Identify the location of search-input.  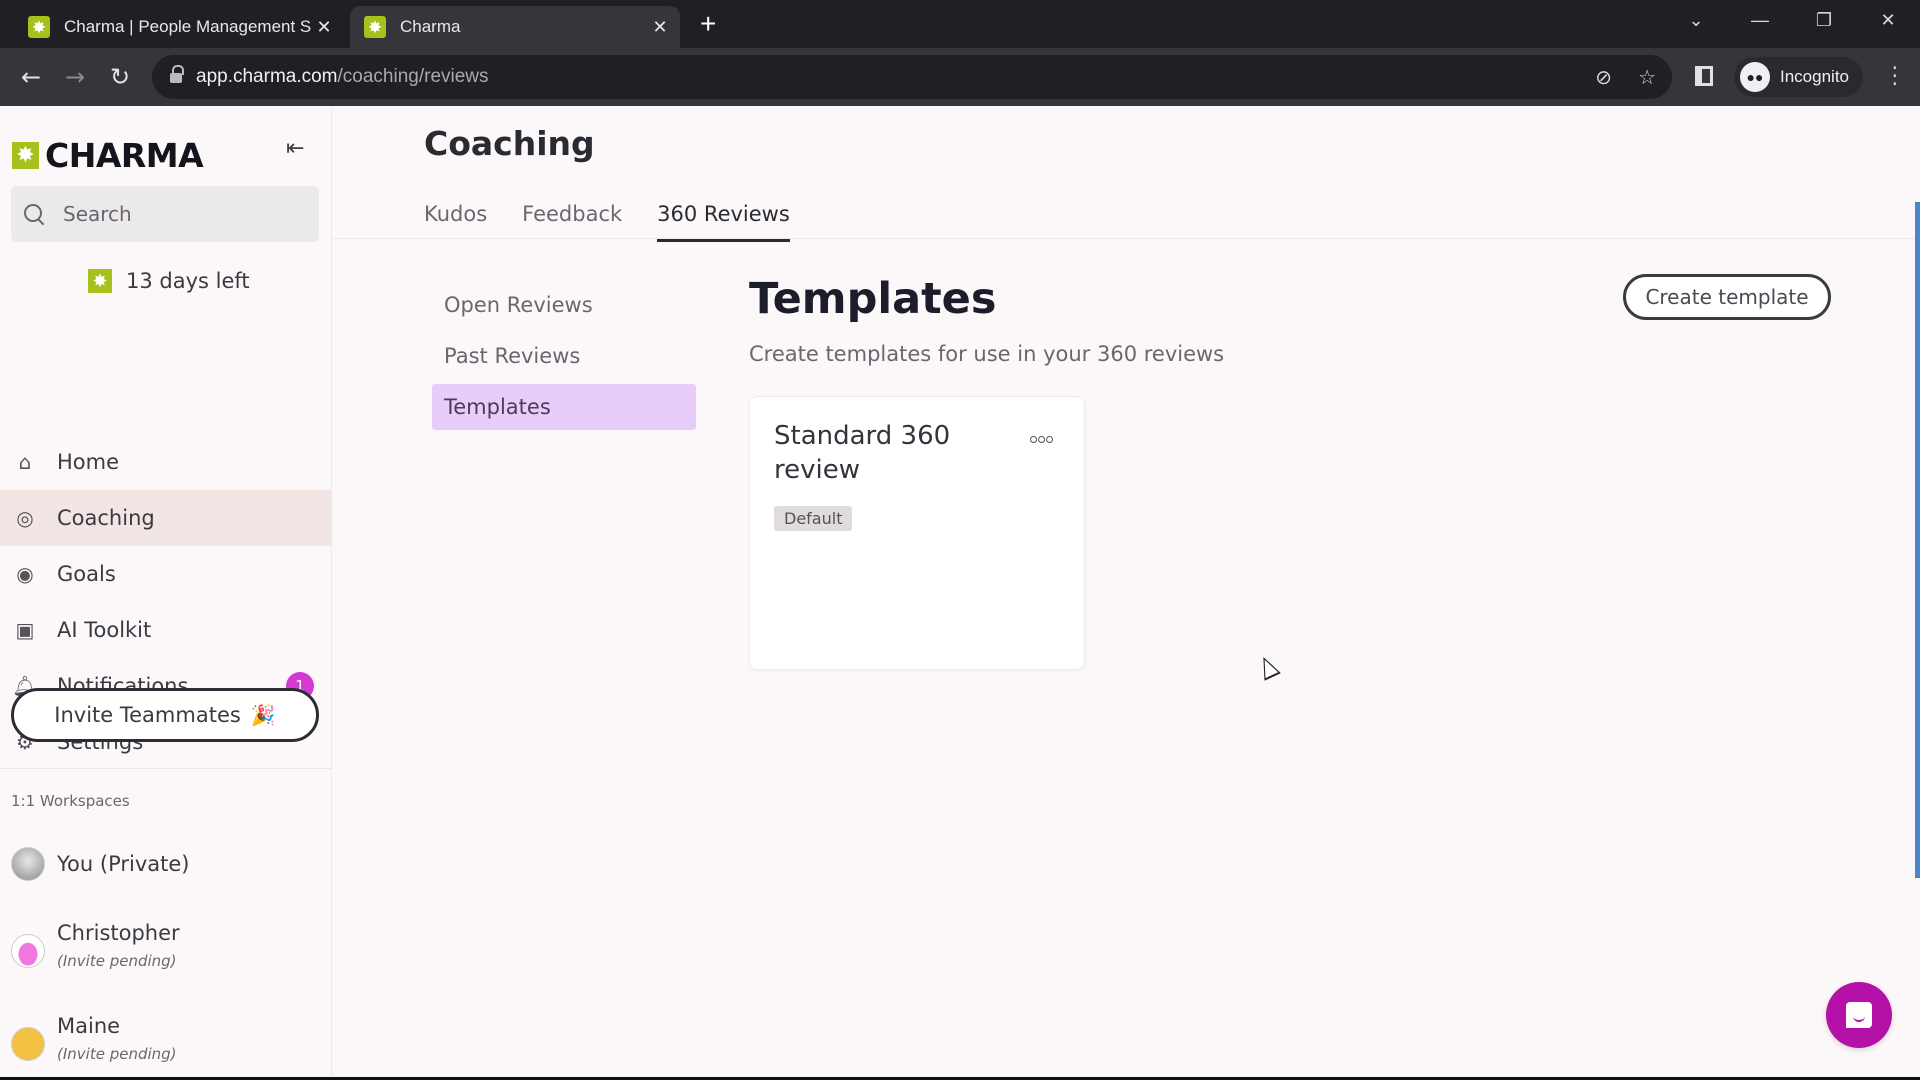
(183, 214).